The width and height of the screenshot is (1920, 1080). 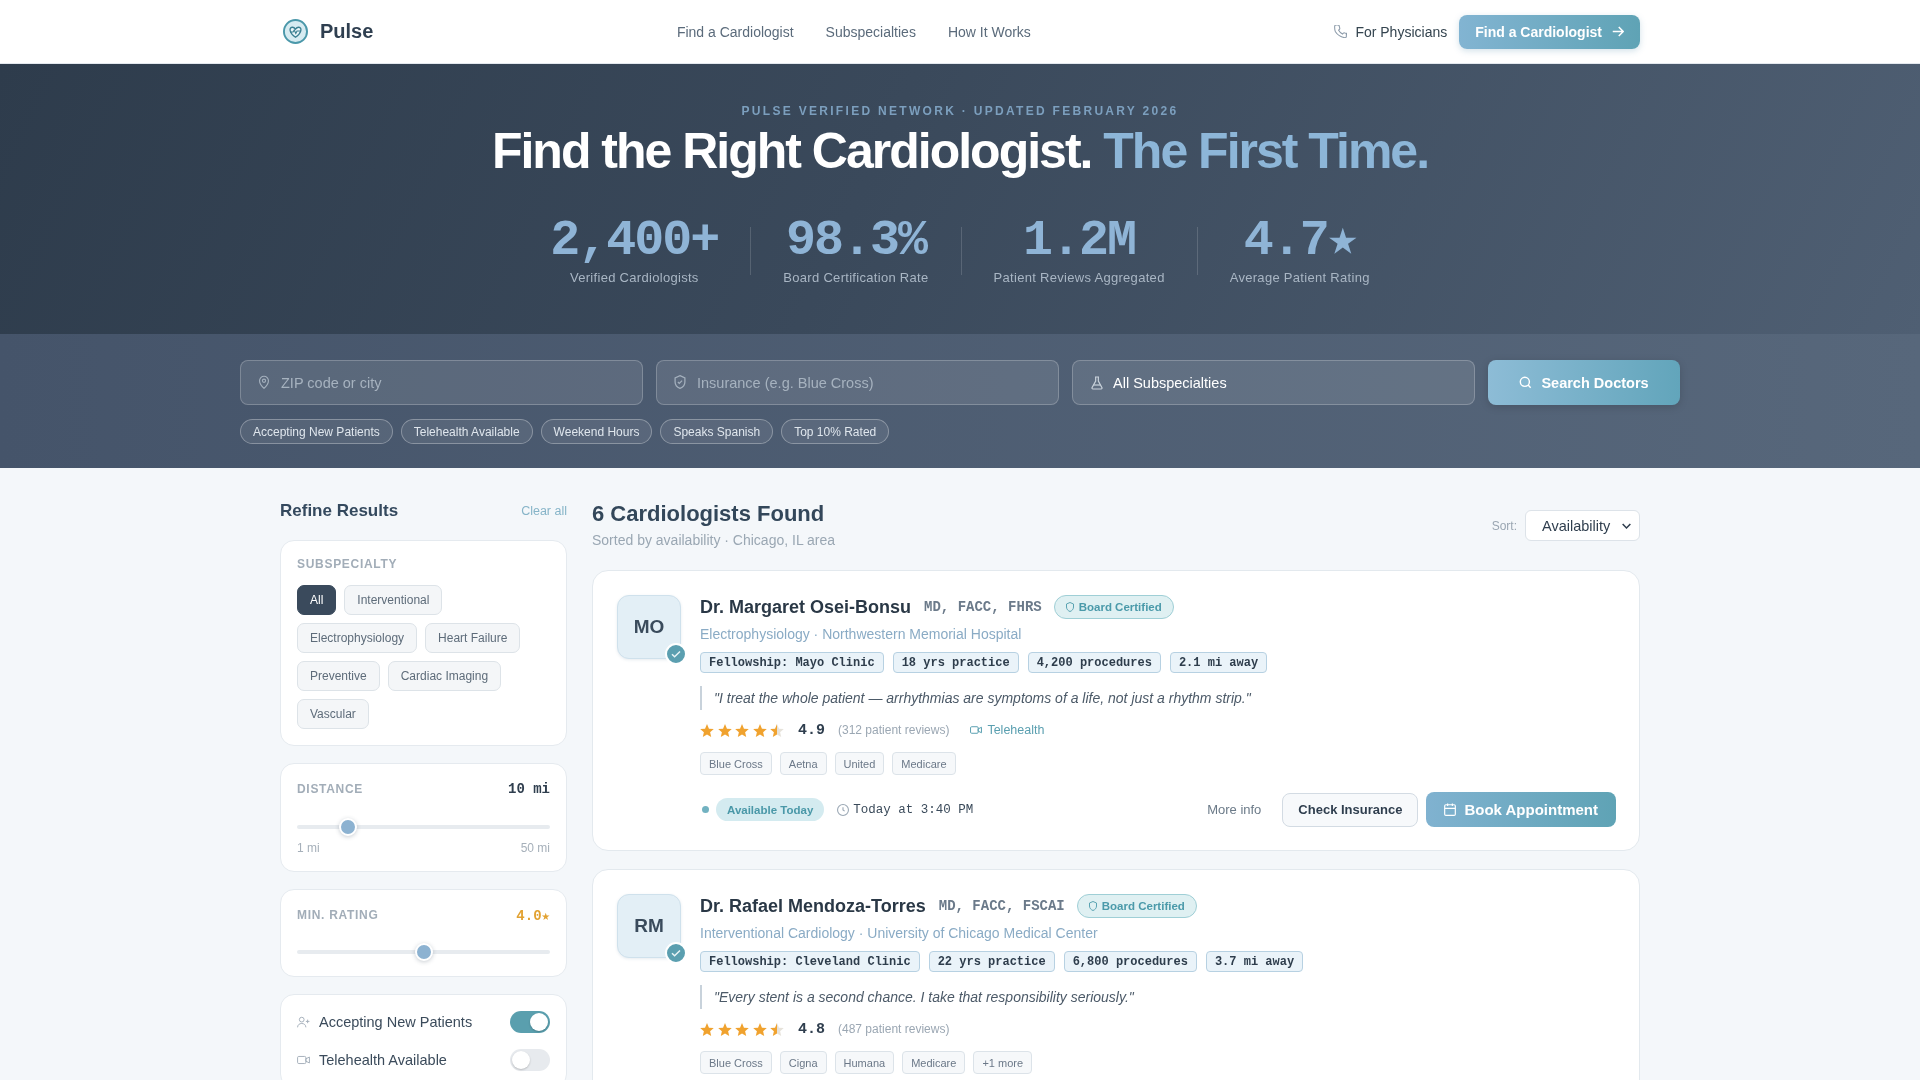 What do you see at coordinates (330, 789) in the screenshot?
I see `filter-heading: DISTANCE` at bounding box center [330, 789].